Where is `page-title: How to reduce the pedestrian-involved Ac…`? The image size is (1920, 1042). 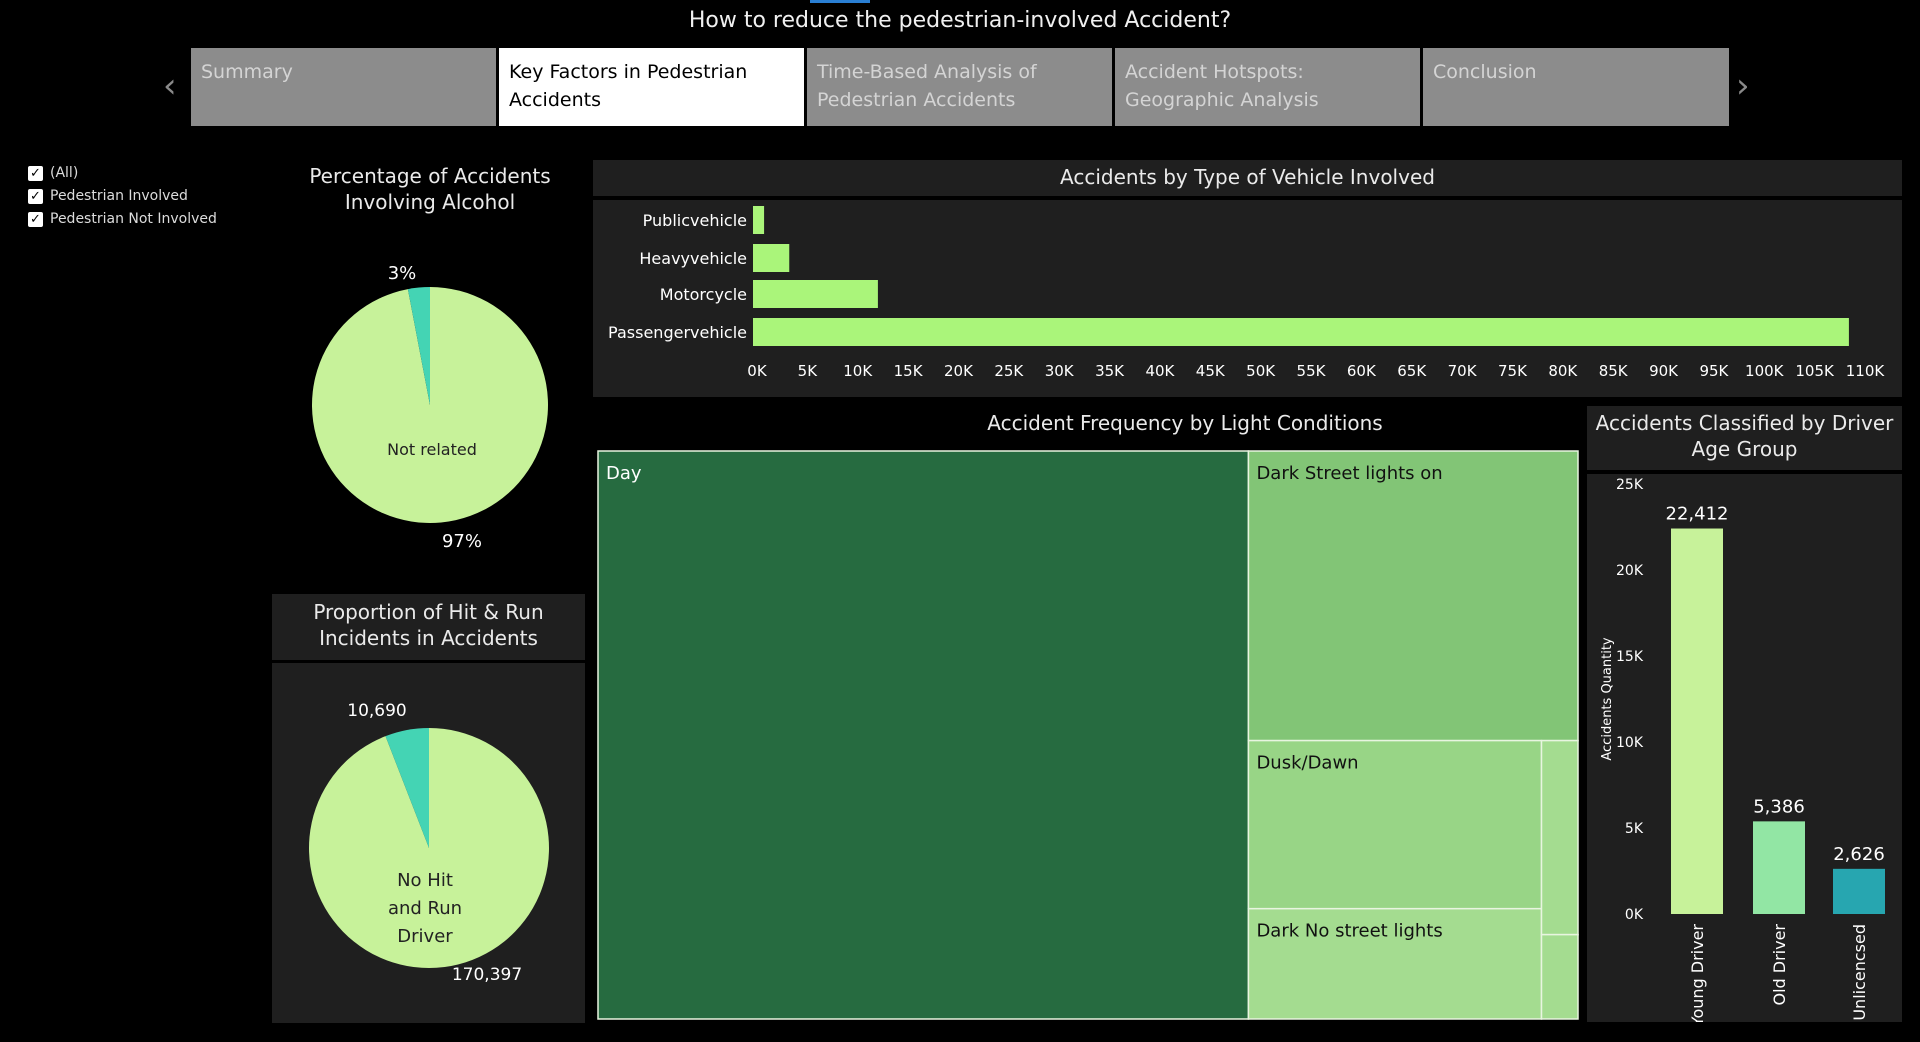
page-title: How to reduce the pedestrian-involved Ac… is located at coordinates (960, 20).